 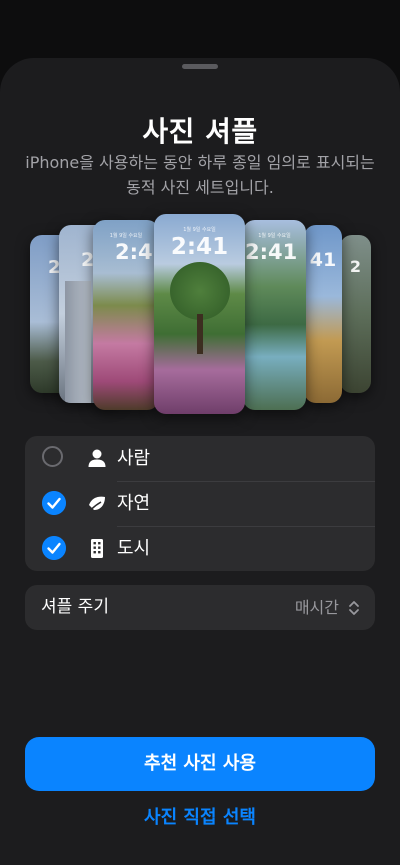 I want to click on building-icon, so click(x=97, y=548).